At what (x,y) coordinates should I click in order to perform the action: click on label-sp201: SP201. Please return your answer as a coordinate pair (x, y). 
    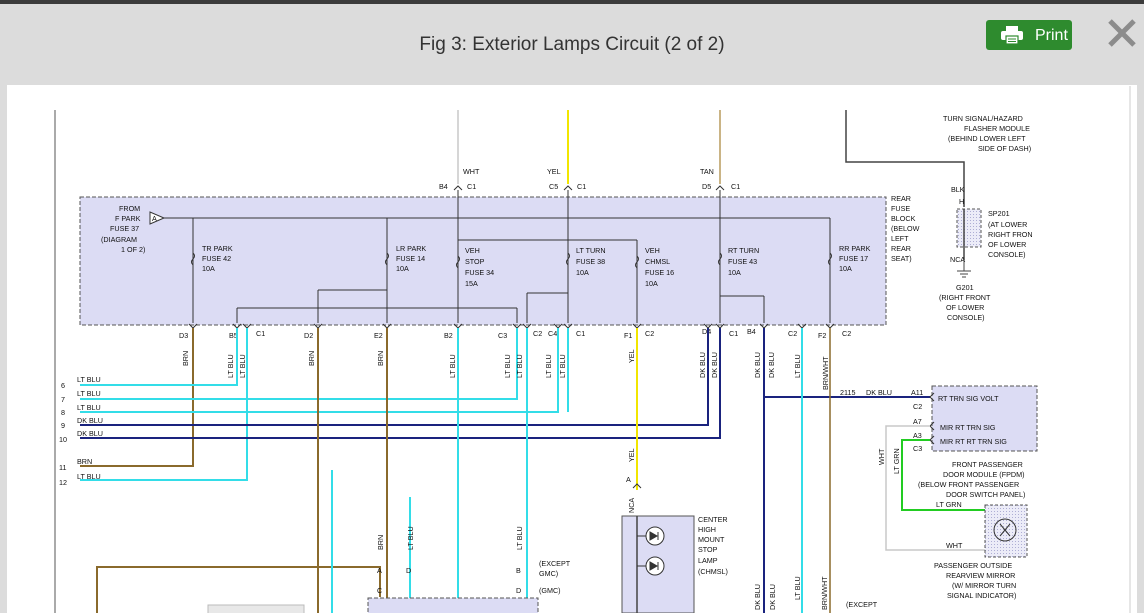
    Looking at the image, I should click on (999, 213).